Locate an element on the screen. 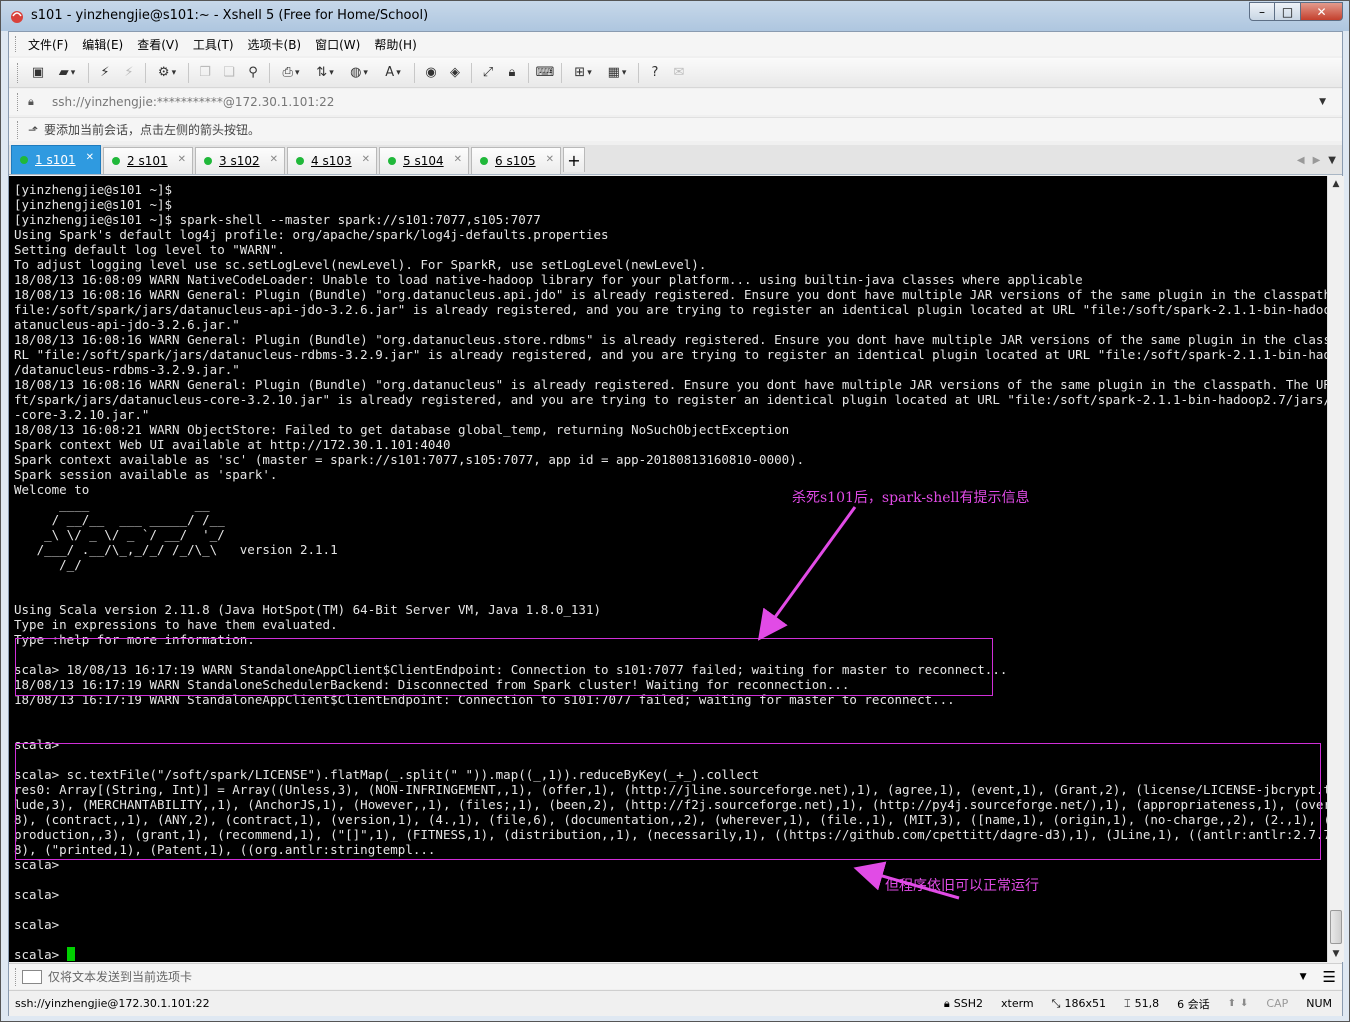 The width and height of the screenshot is (1350, 1022). scroll-down-icon: ▼ is located at coordinates (1336, 954).